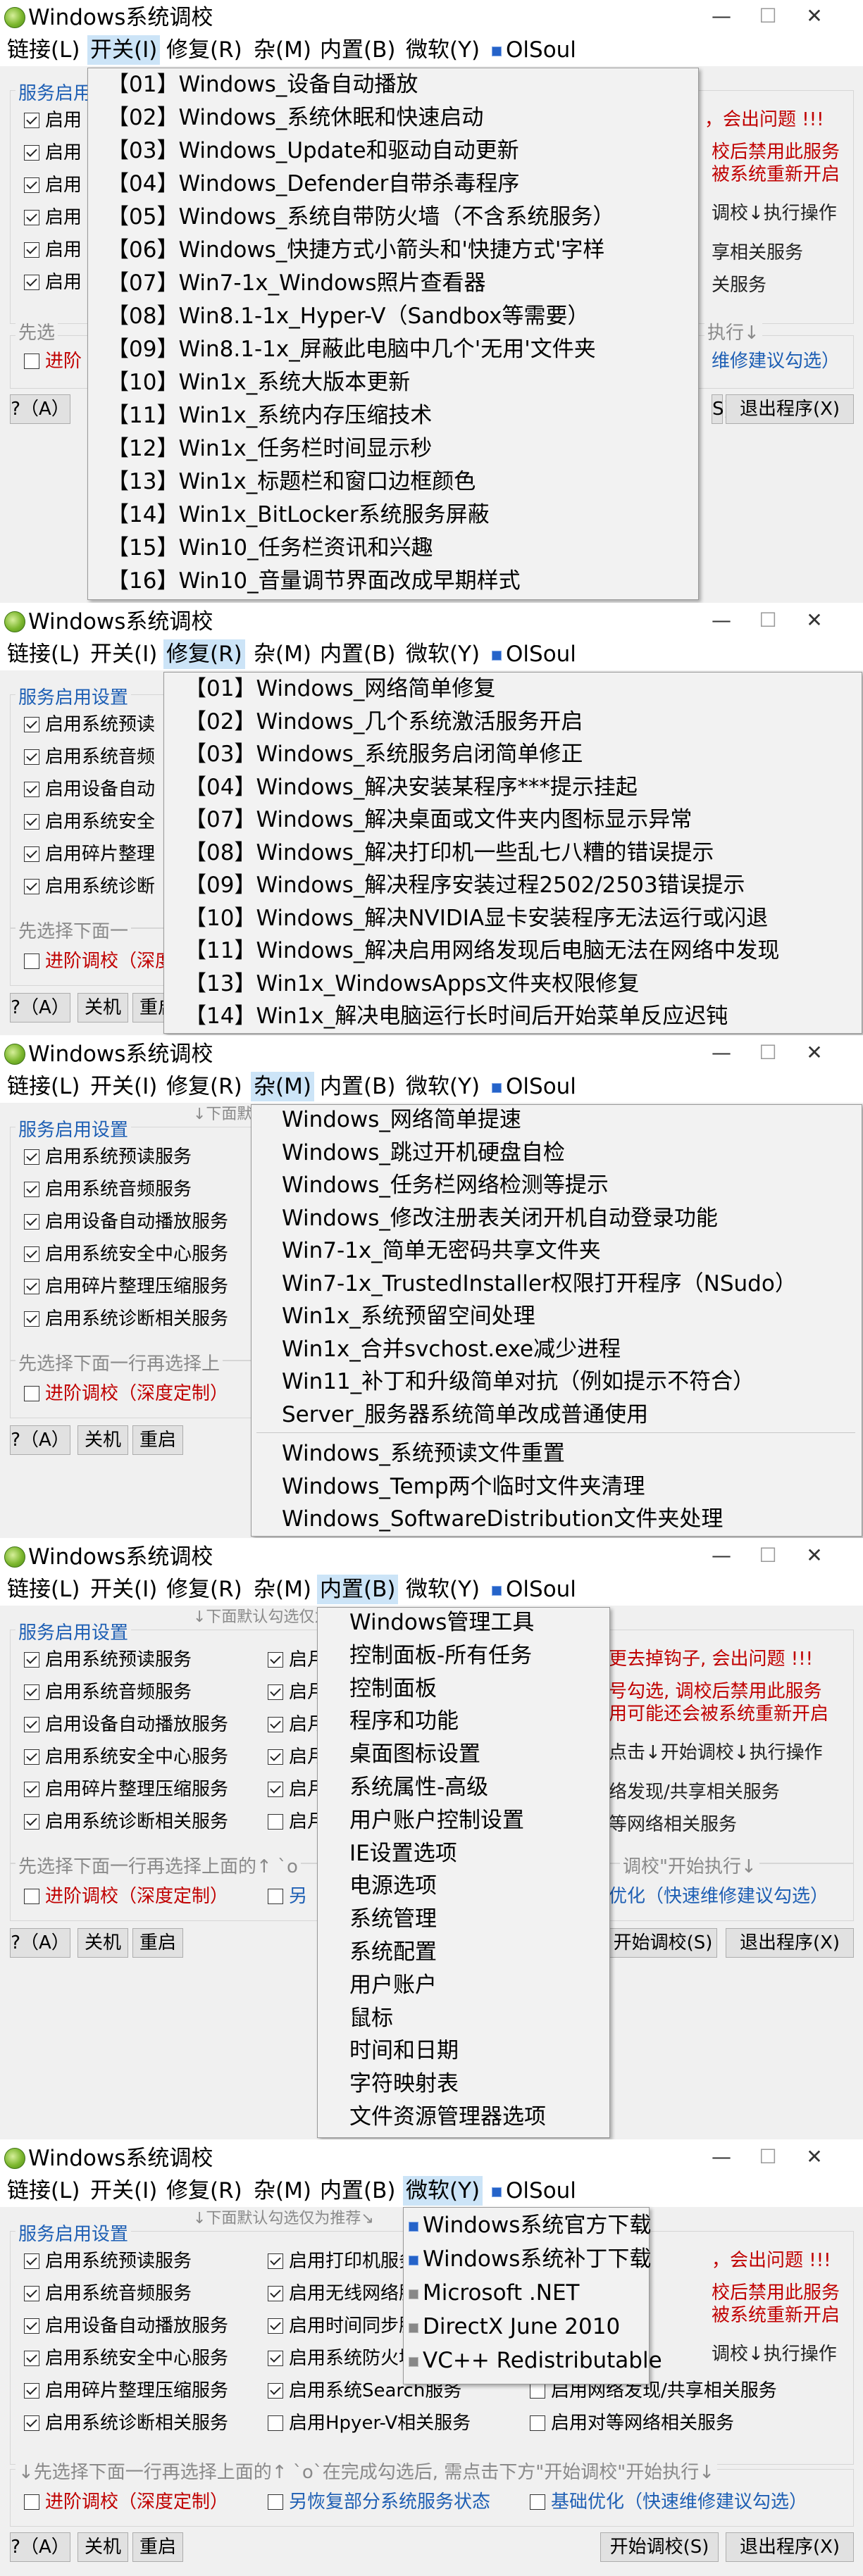 This screenshot has height=2576, width=863. What do you see at coordinates (126, 1757) in the screenshot?
I see `service-checkbox: 启用系统安全中心服务` at bounding box center [126, 1757].